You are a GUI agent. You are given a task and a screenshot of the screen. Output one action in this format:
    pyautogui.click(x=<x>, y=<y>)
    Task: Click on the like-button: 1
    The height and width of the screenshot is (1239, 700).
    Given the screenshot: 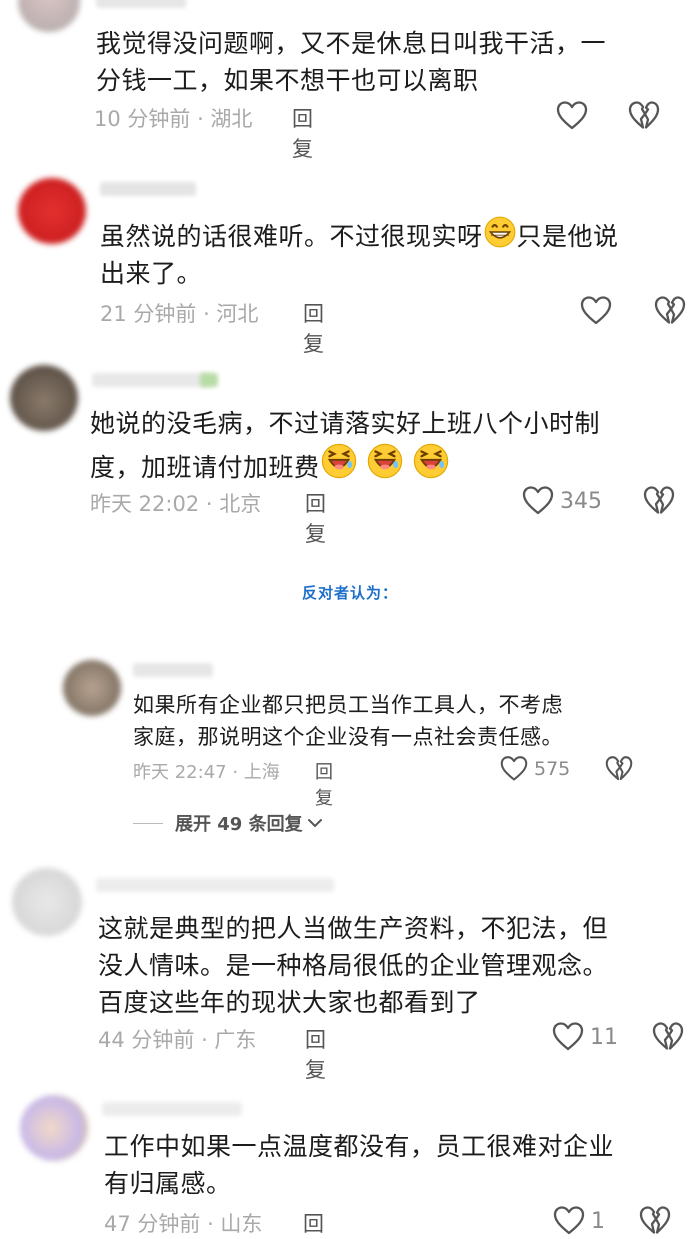 What is the action you would take?
    pyautogui.click(x=579, y=1221)
    